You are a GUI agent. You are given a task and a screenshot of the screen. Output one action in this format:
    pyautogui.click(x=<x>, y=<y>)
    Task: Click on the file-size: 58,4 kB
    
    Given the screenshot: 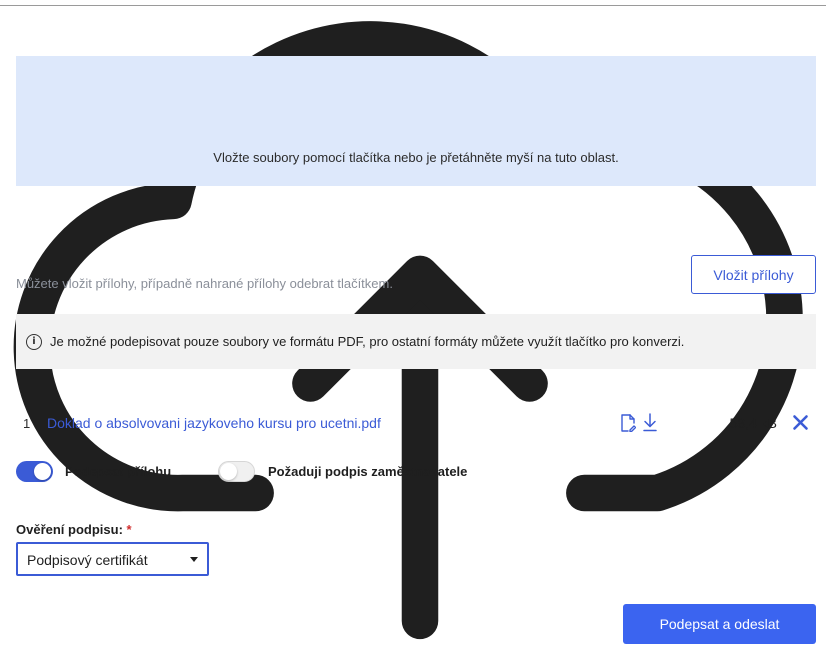 What is the action you would take?
    pyautogui.click(x=753, y=423)
    